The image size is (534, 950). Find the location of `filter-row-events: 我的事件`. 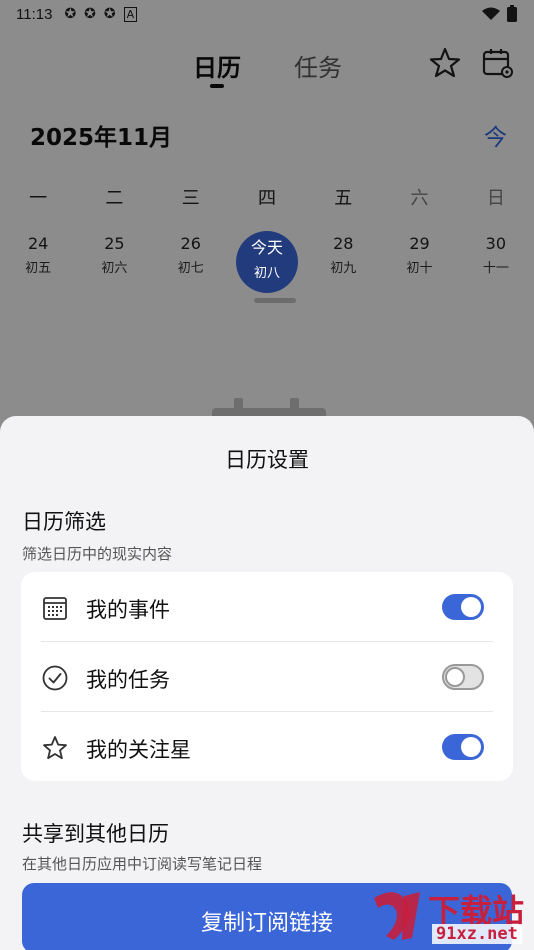

filter-row-events: 我的事件 is located at coordinates (267, 607).